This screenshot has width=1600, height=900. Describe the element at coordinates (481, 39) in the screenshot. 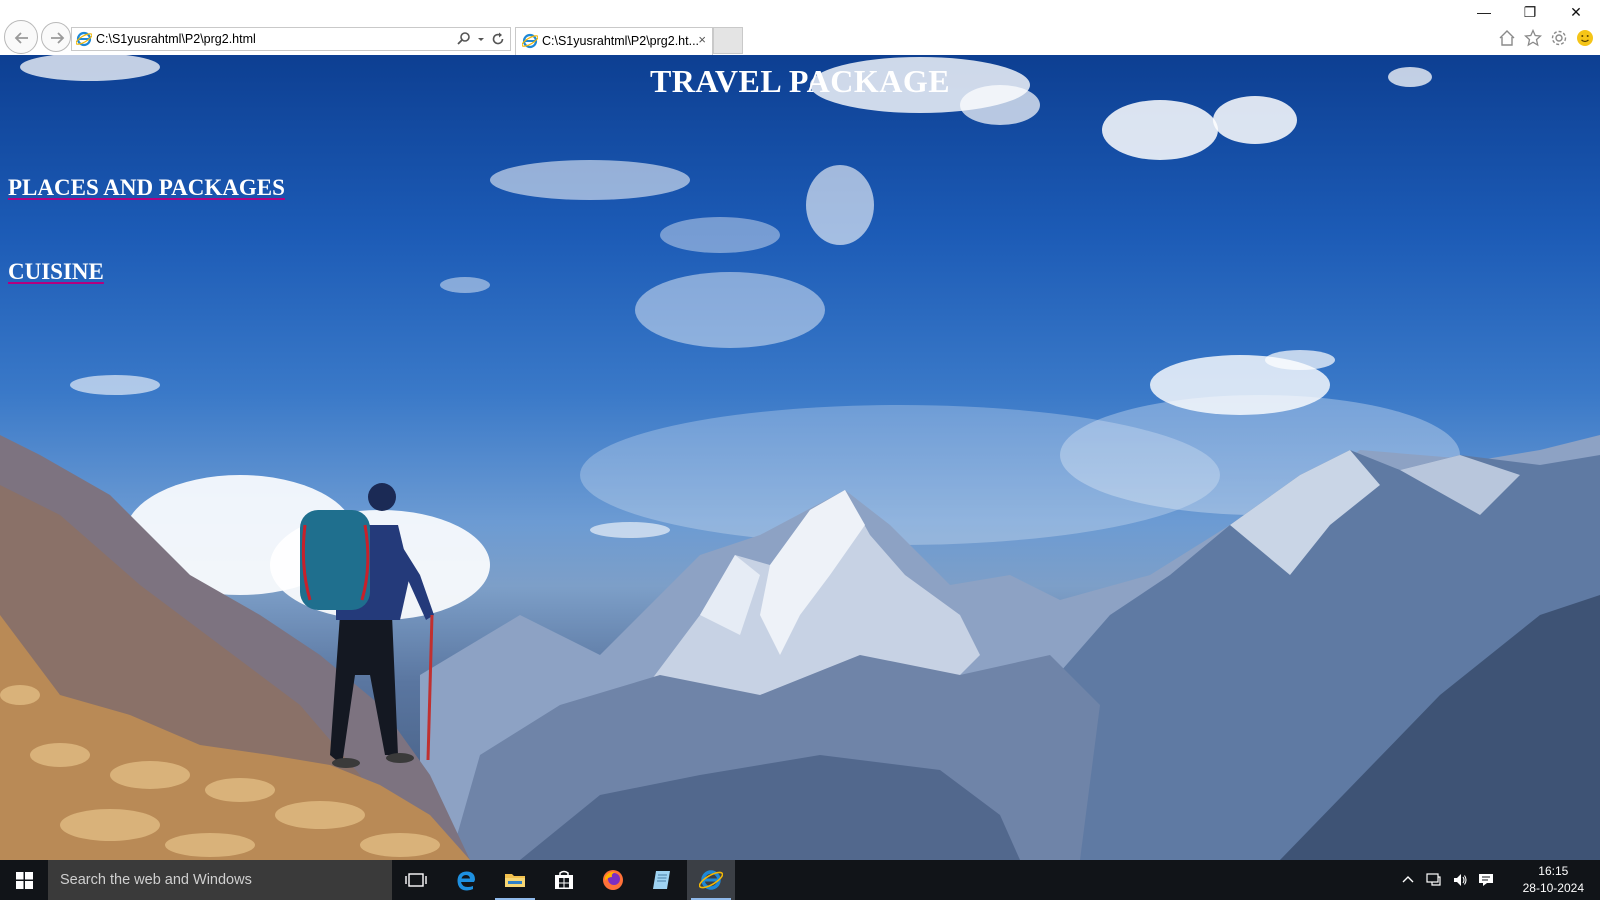

I see `dropdown-arrow-icon` at that location.